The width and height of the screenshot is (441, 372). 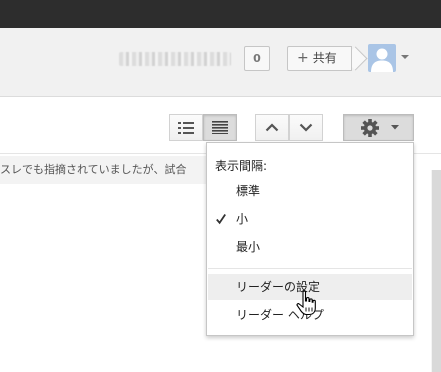 I want to click on gear-icon, so click(x=369, y=127).